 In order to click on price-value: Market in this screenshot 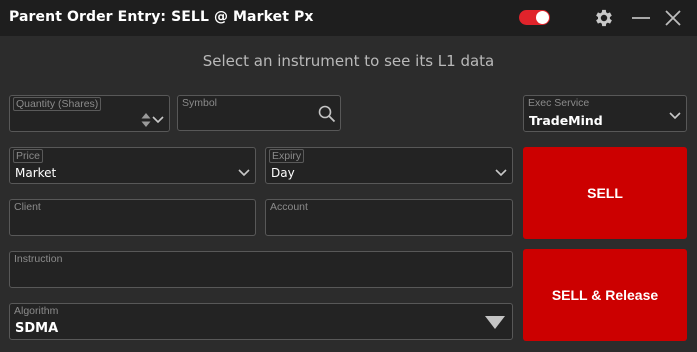, I will do `click(36, 173)`.